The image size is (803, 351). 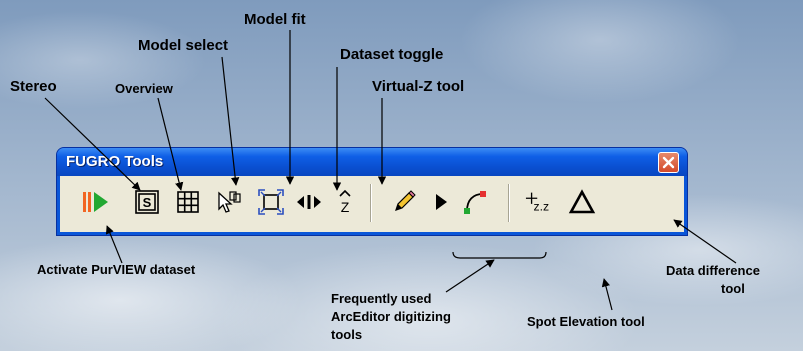 What do you see at coordinates (541, 206) in the screenshot?
I see `spot-elevation-text: z.z` at bounding box center [541, 206].